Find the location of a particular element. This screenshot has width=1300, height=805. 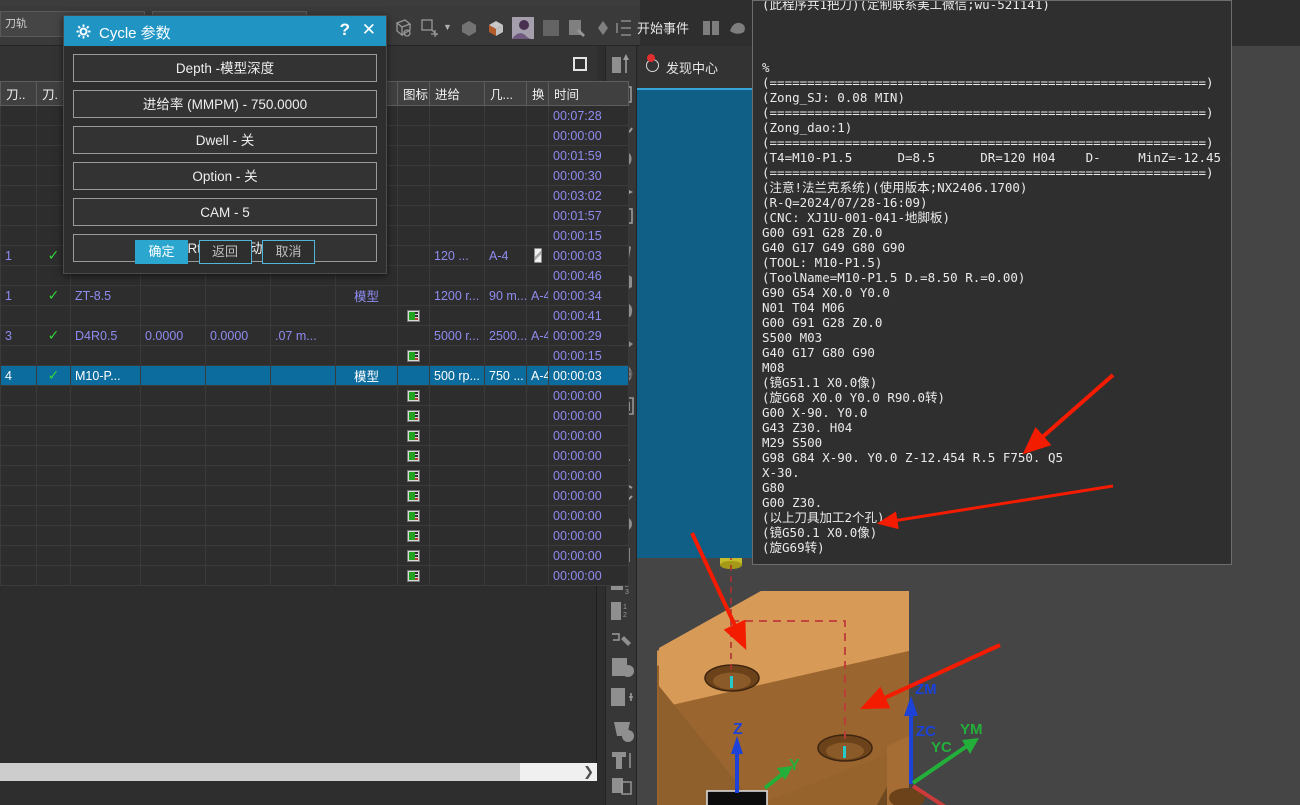

table-row: 00:00:41 is located at coordinates (314, 315).